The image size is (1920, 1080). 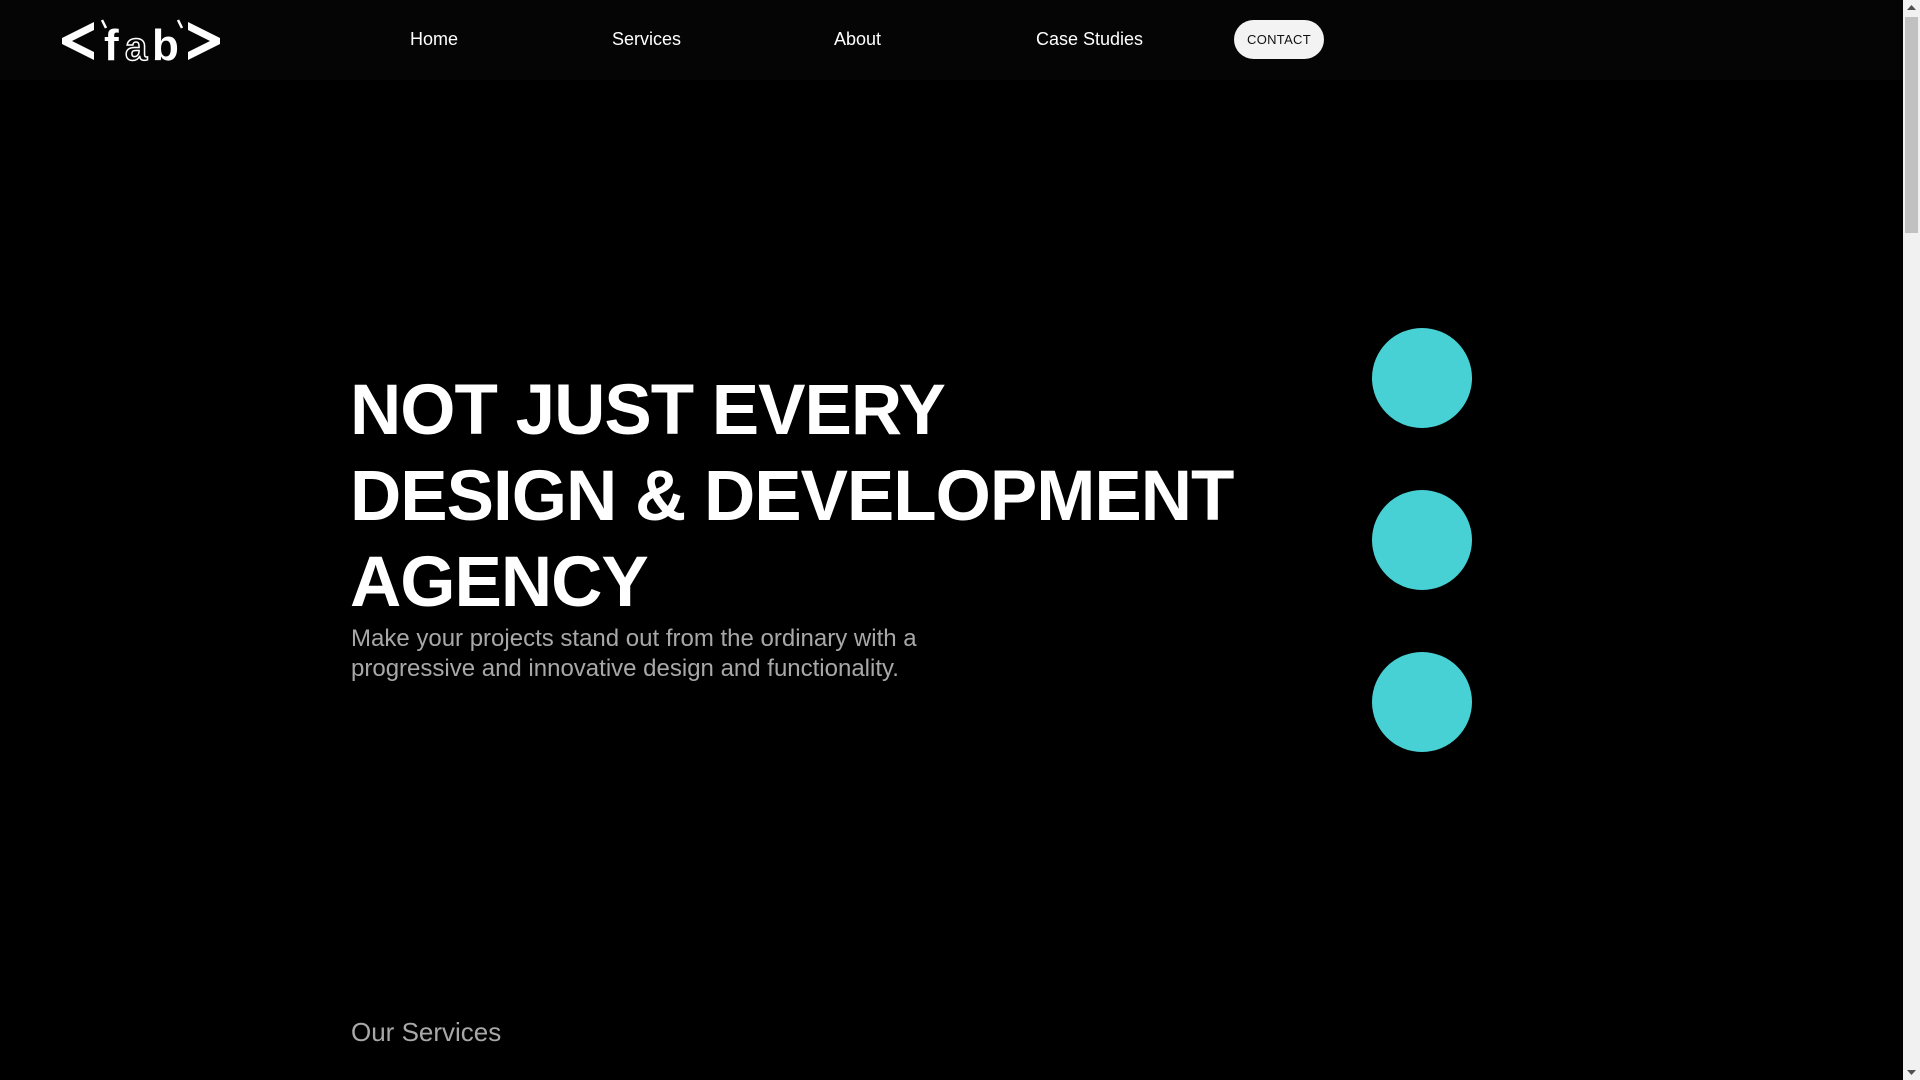 I want to click on contact-button: CONTACT, so click(x=1279, y=39).